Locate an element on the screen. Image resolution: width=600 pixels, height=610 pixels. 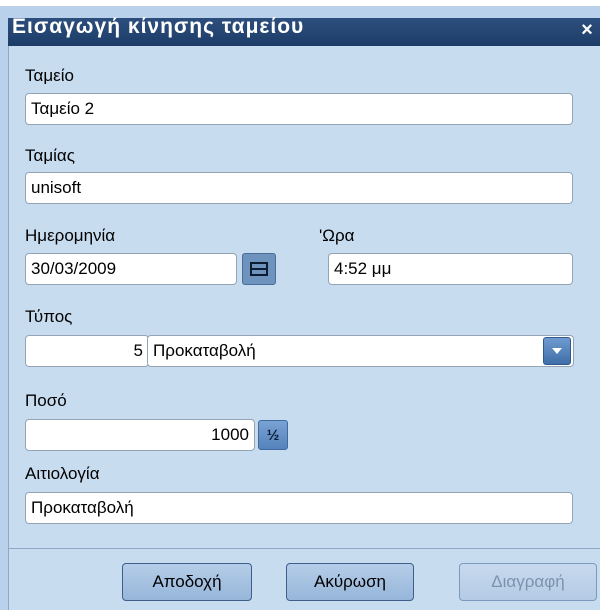
cashbox-field: Ταμείο 2 is located at coordinates (299, 109).